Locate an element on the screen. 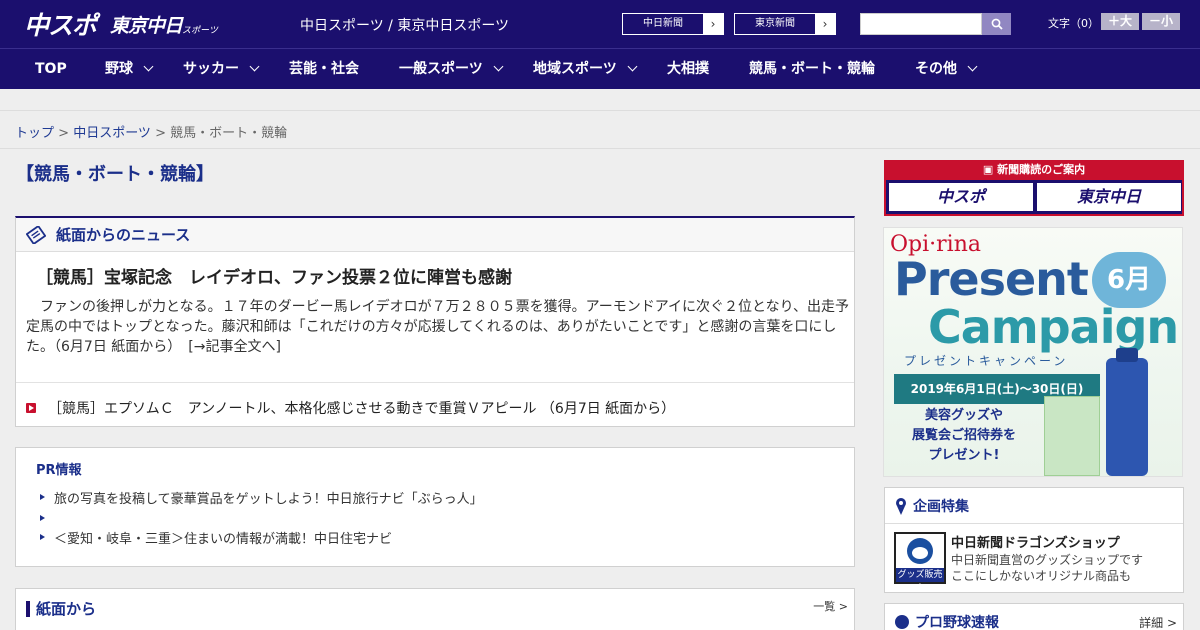  site-name-line: 中日スポーツ / 東京中日スポーツ is located at coordinates (405, 26).